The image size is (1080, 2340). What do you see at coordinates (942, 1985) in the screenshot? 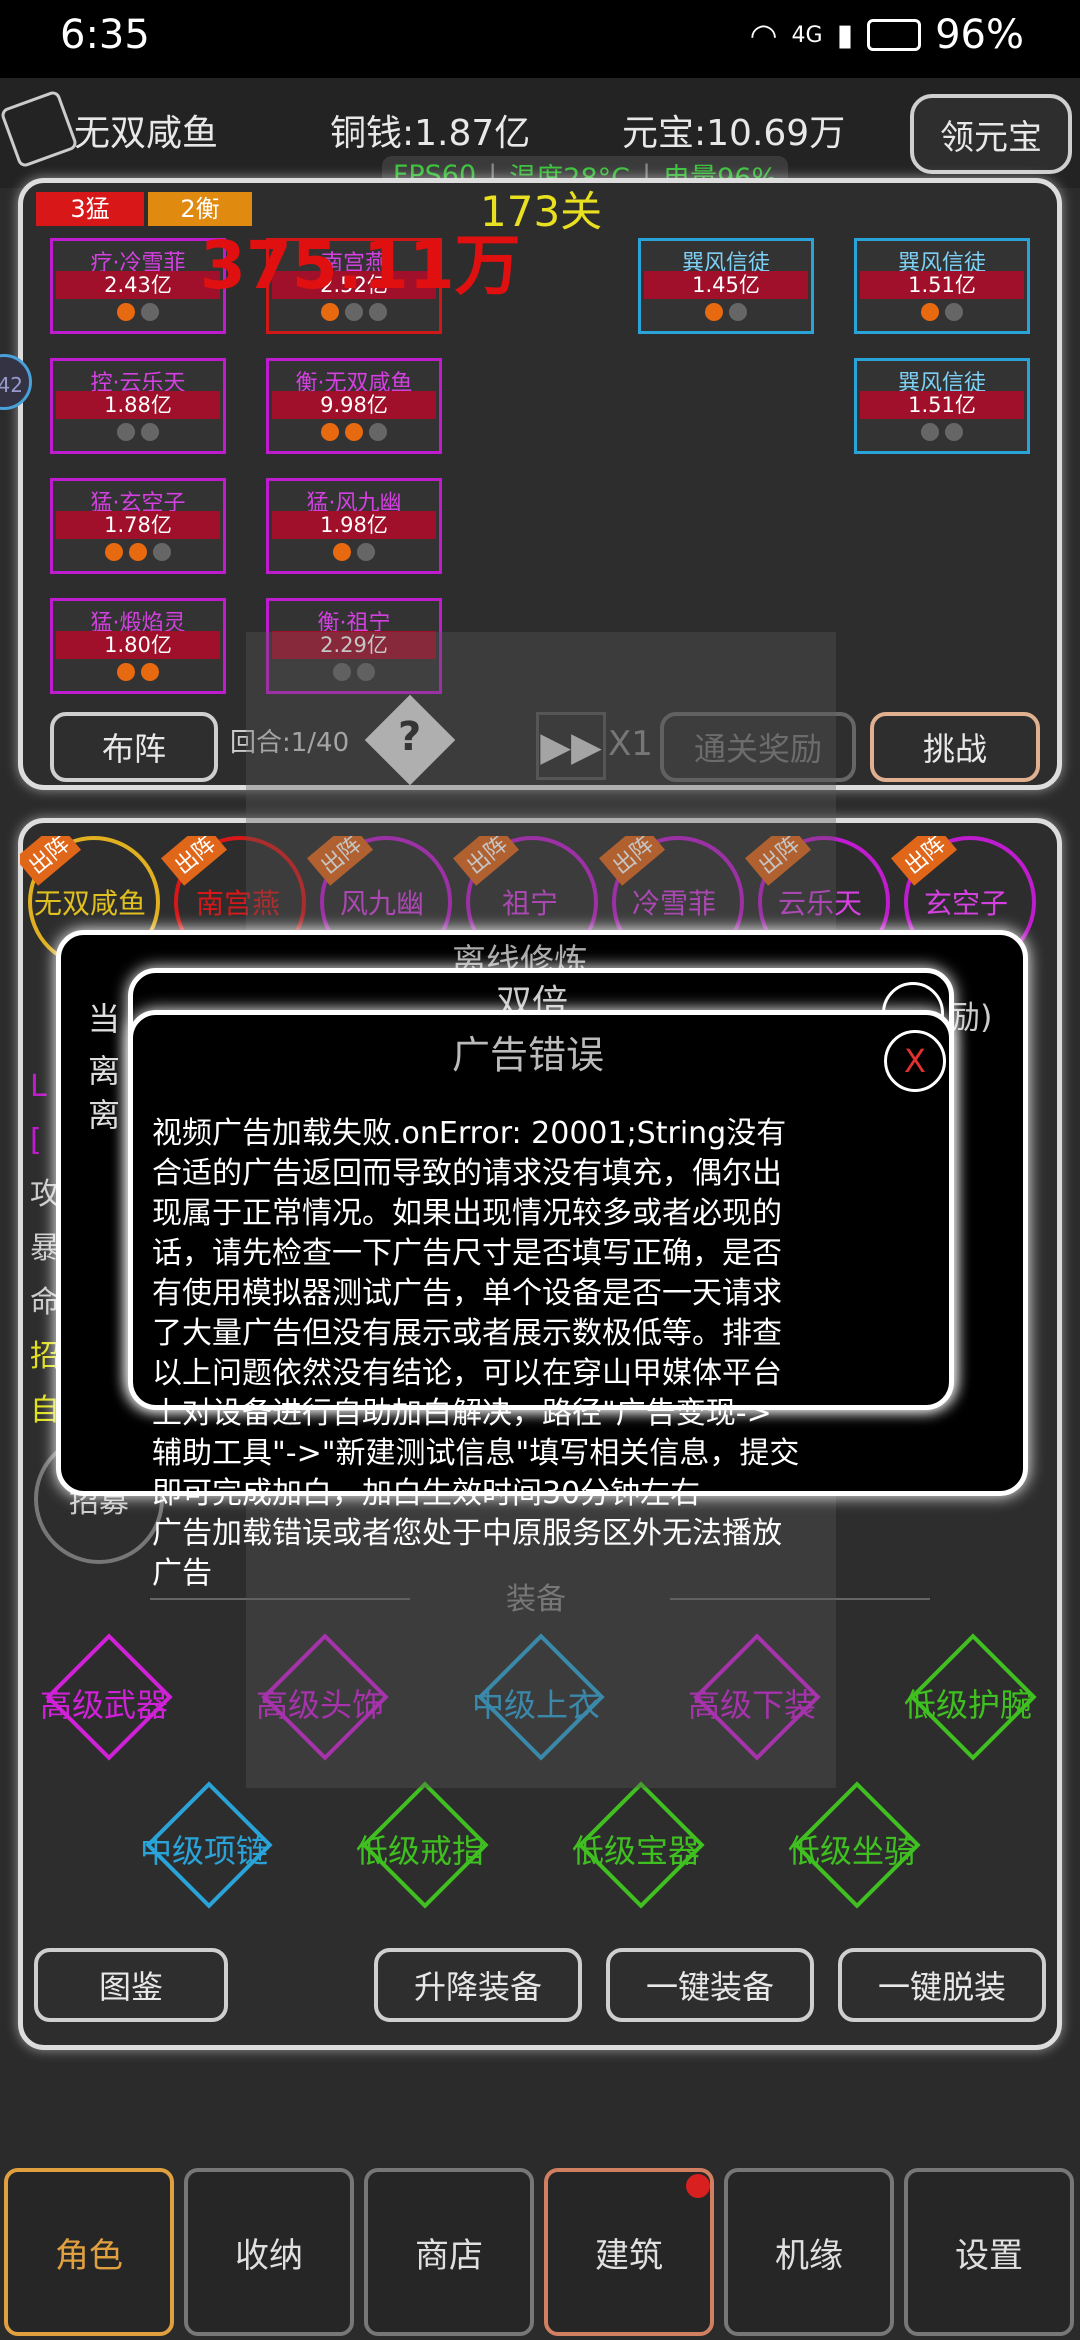
I see `unequip-all-button: 一键脱装` at bounding box center [942, 1985].